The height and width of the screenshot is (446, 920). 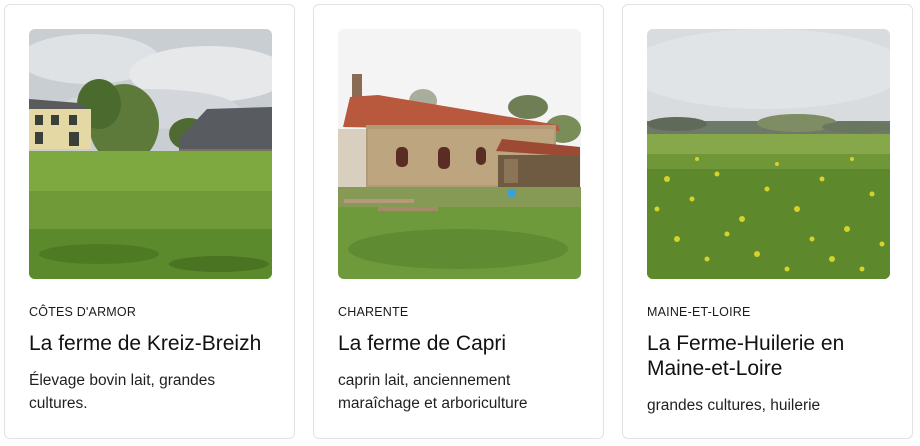 What do you see at coordinates (772, 356) in the screenshot?
I see `card-title: La Ferme-Huilerie en Maine-et-Loire` at bounding box center [772, 356].